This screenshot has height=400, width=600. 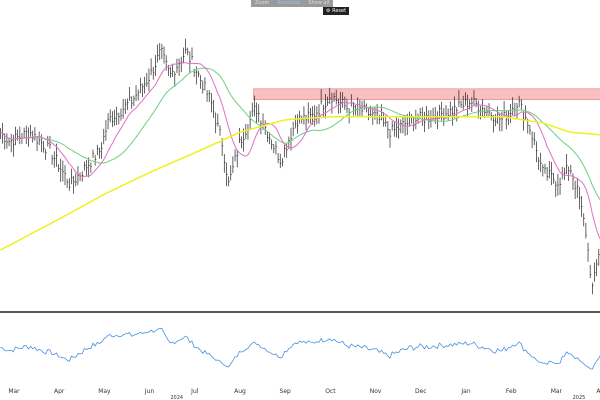 What do you see at coordinates (579, 397) in the screenshot?
I see `year-label: 2025` at bounding box center [579, 397].